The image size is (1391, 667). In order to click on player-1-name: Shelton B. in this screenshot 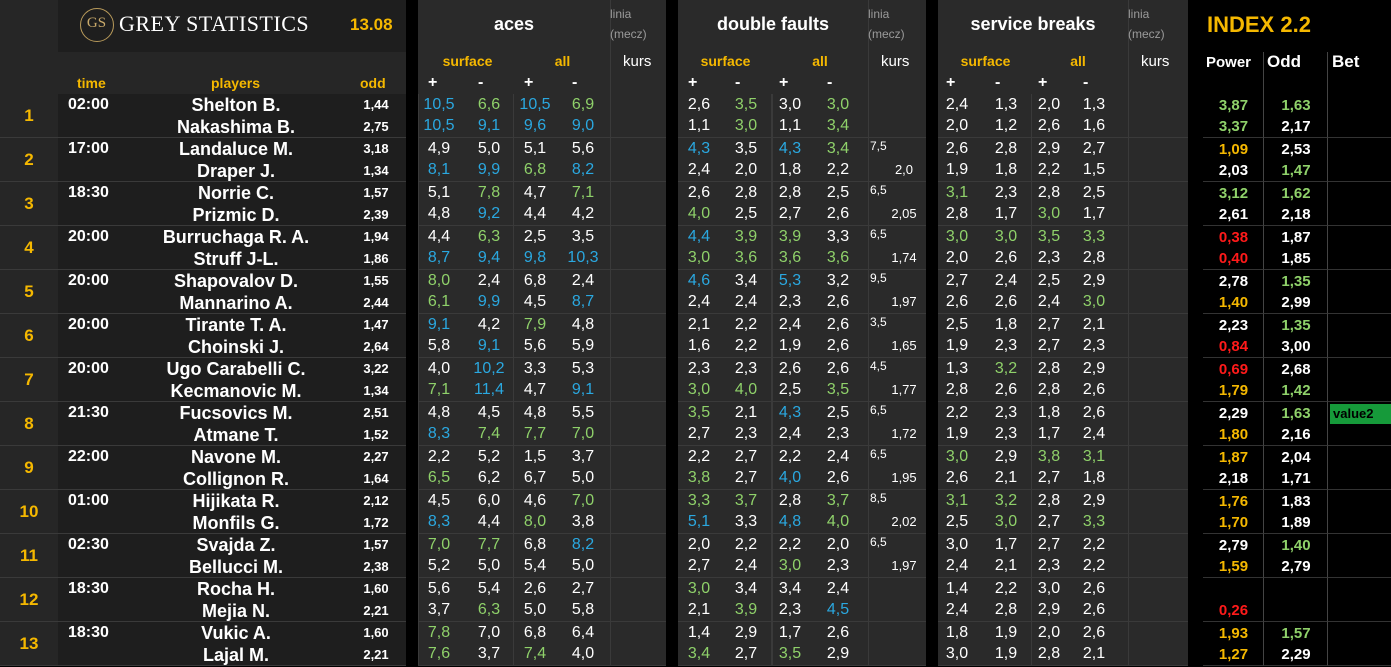, I will do `click(236, 105)`.